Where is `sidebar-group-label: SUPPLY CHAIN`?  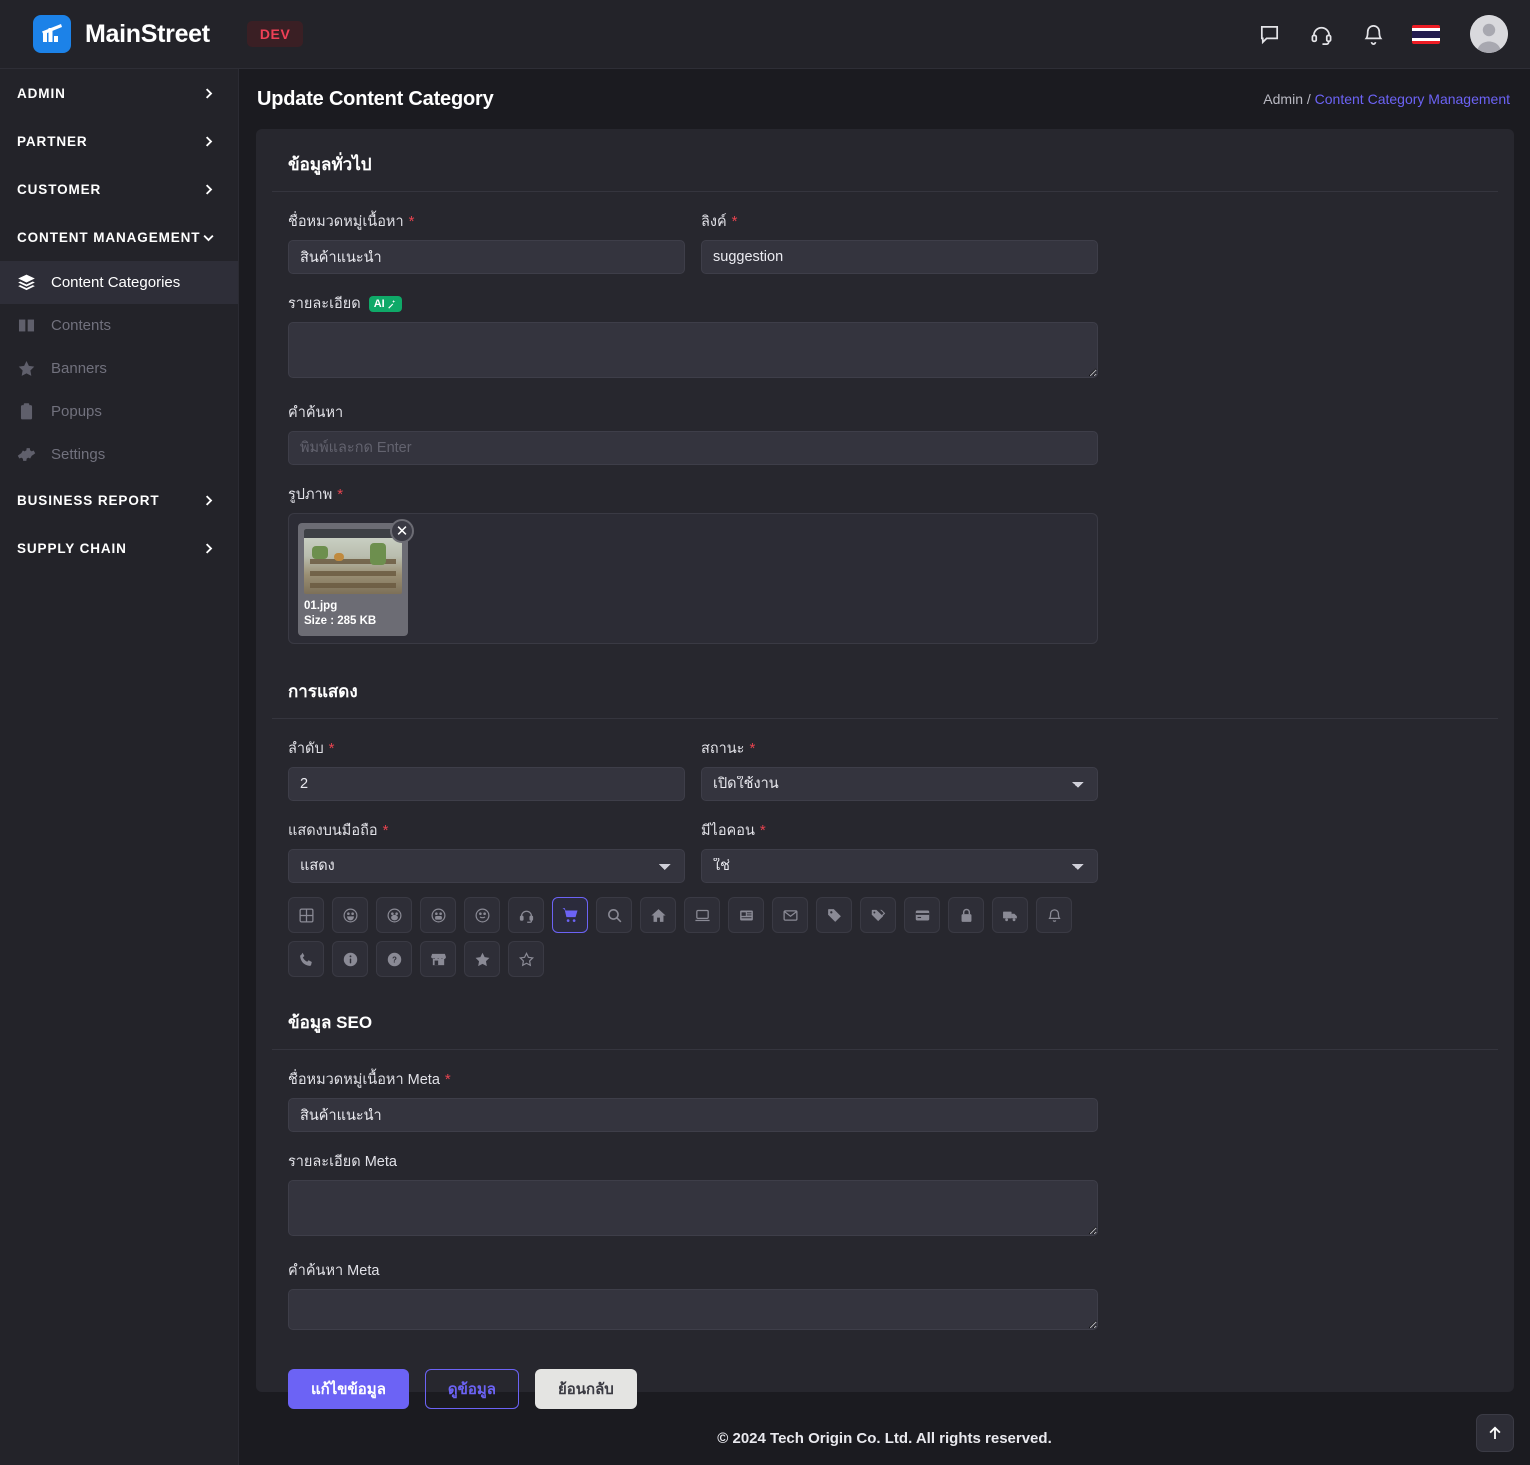 sidebar-group-label: SUPPLY CHAIN is located at coordinates (72, 548).